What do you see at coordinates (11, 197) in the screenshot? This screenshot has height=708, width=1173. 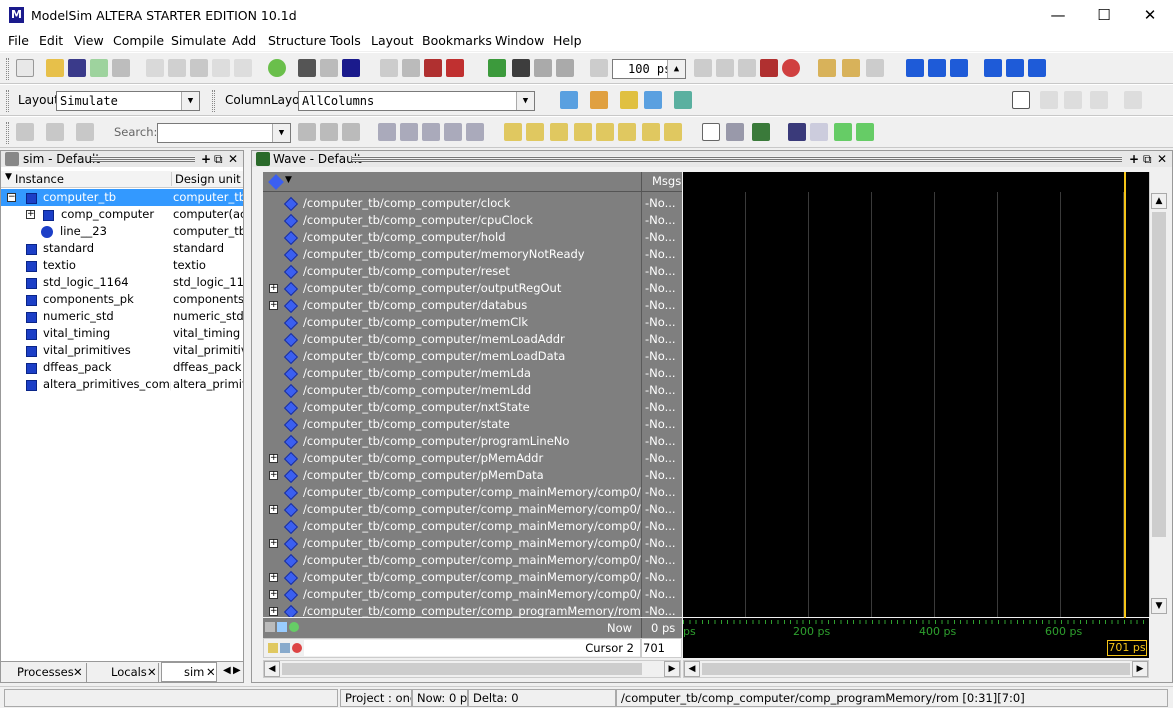 I see `collapse-icon: −` at bounding box center [11, 197].